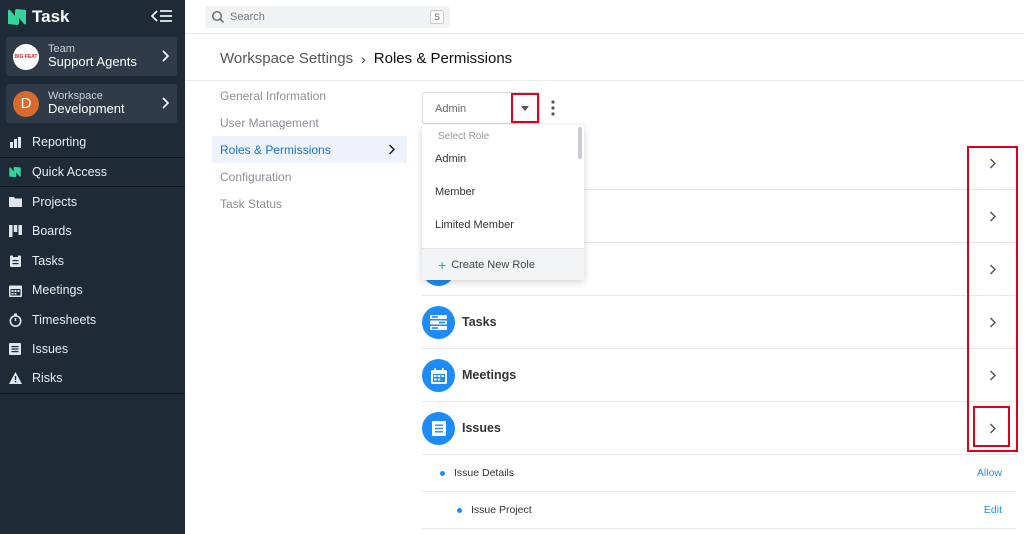  What do you see at coordinates (464, 136) in the screenshot?
I see `dropdown-header: Select Role` at bounding box center [464, 136].